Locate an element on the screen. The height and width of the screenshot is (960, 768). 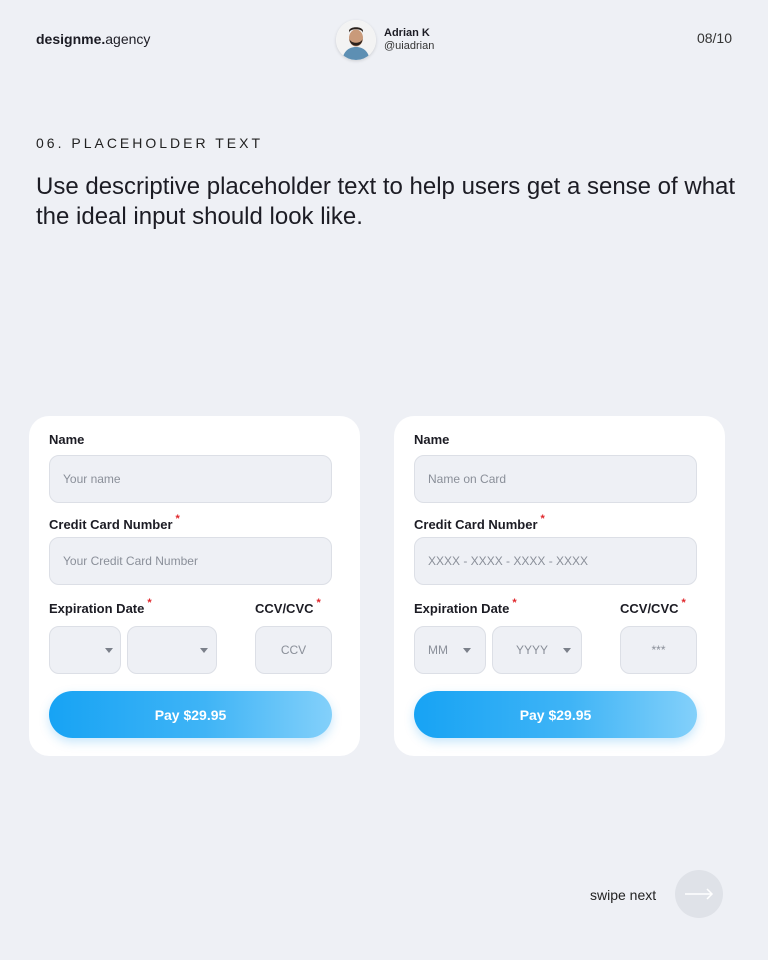
year-select: YYYY is located at coordinates (537, 650).